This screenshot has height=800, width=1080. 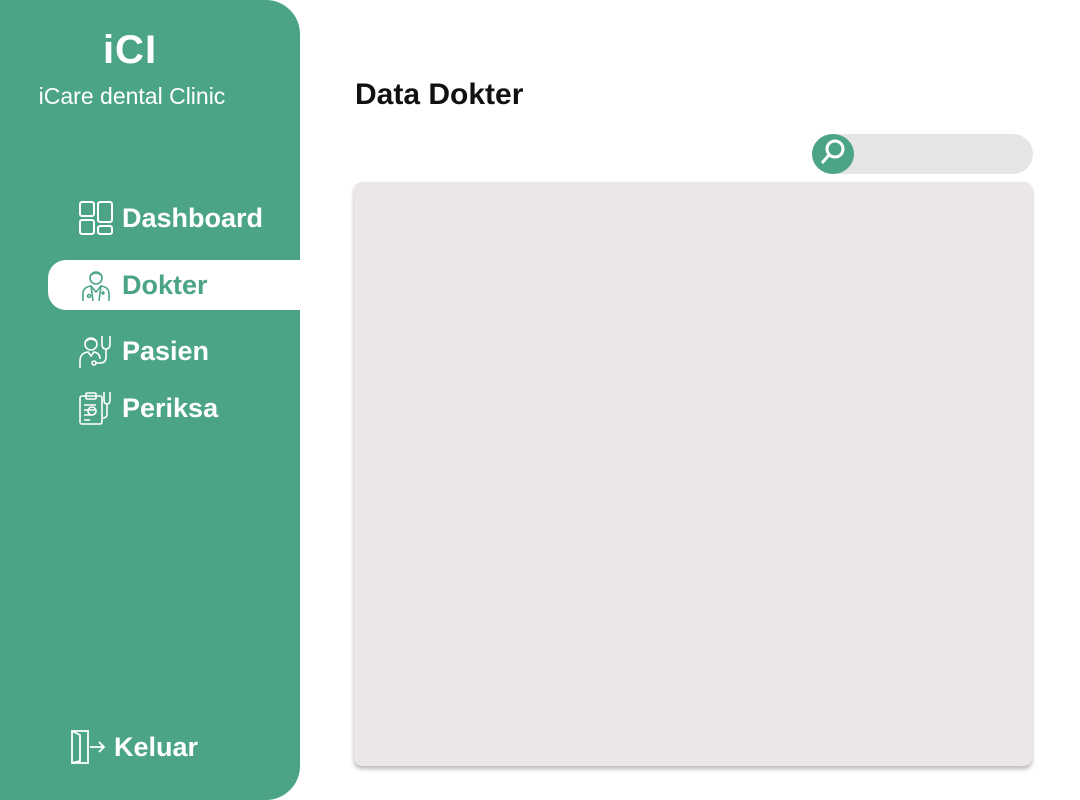 I want to click on sidebar-item-periksa: Periksa, so click(x=148, y=408).